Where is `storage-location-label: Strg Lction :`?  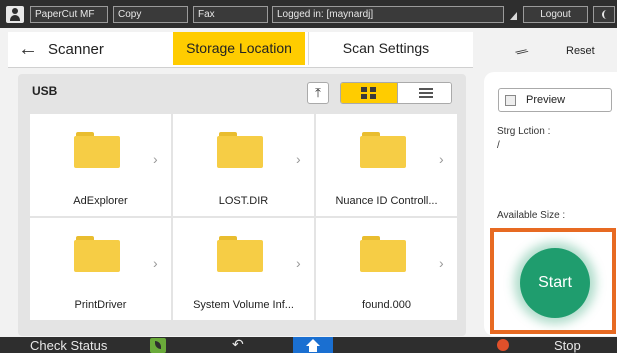 storage-location-label: Strg Lction : is located at coordinates (524, 131).